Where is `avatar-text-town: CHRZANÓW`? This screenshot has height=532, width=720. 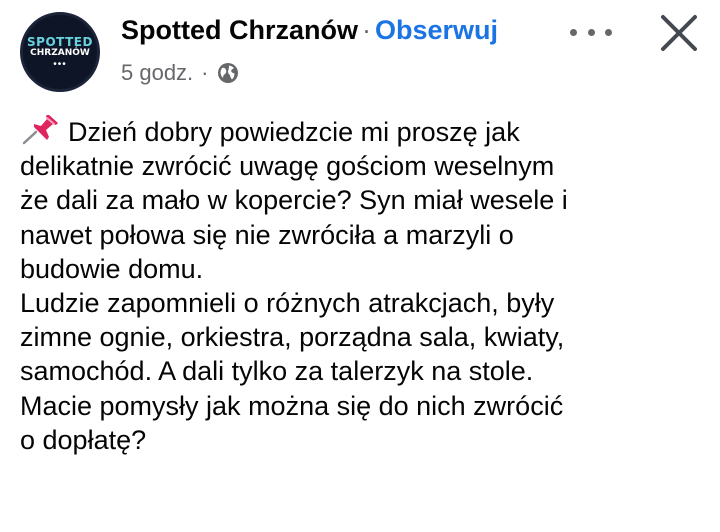 avatar-text-town: CHRZANÓW is located at coordinates (60, 52).